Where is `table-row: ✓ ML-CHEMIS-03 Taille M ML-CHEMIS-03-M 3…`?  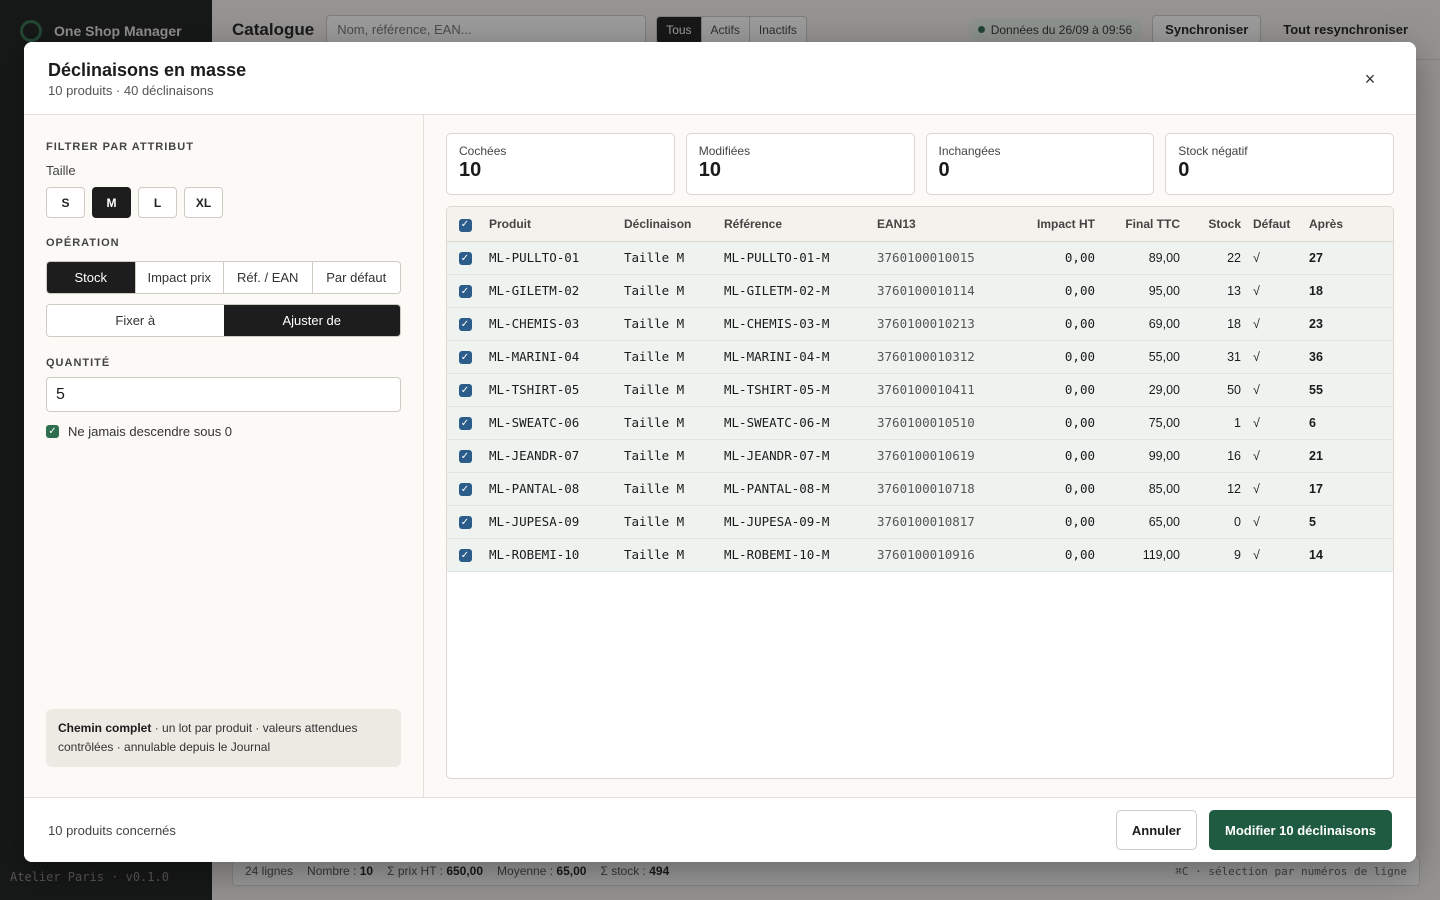
table-row: ✓ ML-CHEMIS-03 Taille M ML-CHEMIS-03-M 3… is located at coordinates (920, 323).